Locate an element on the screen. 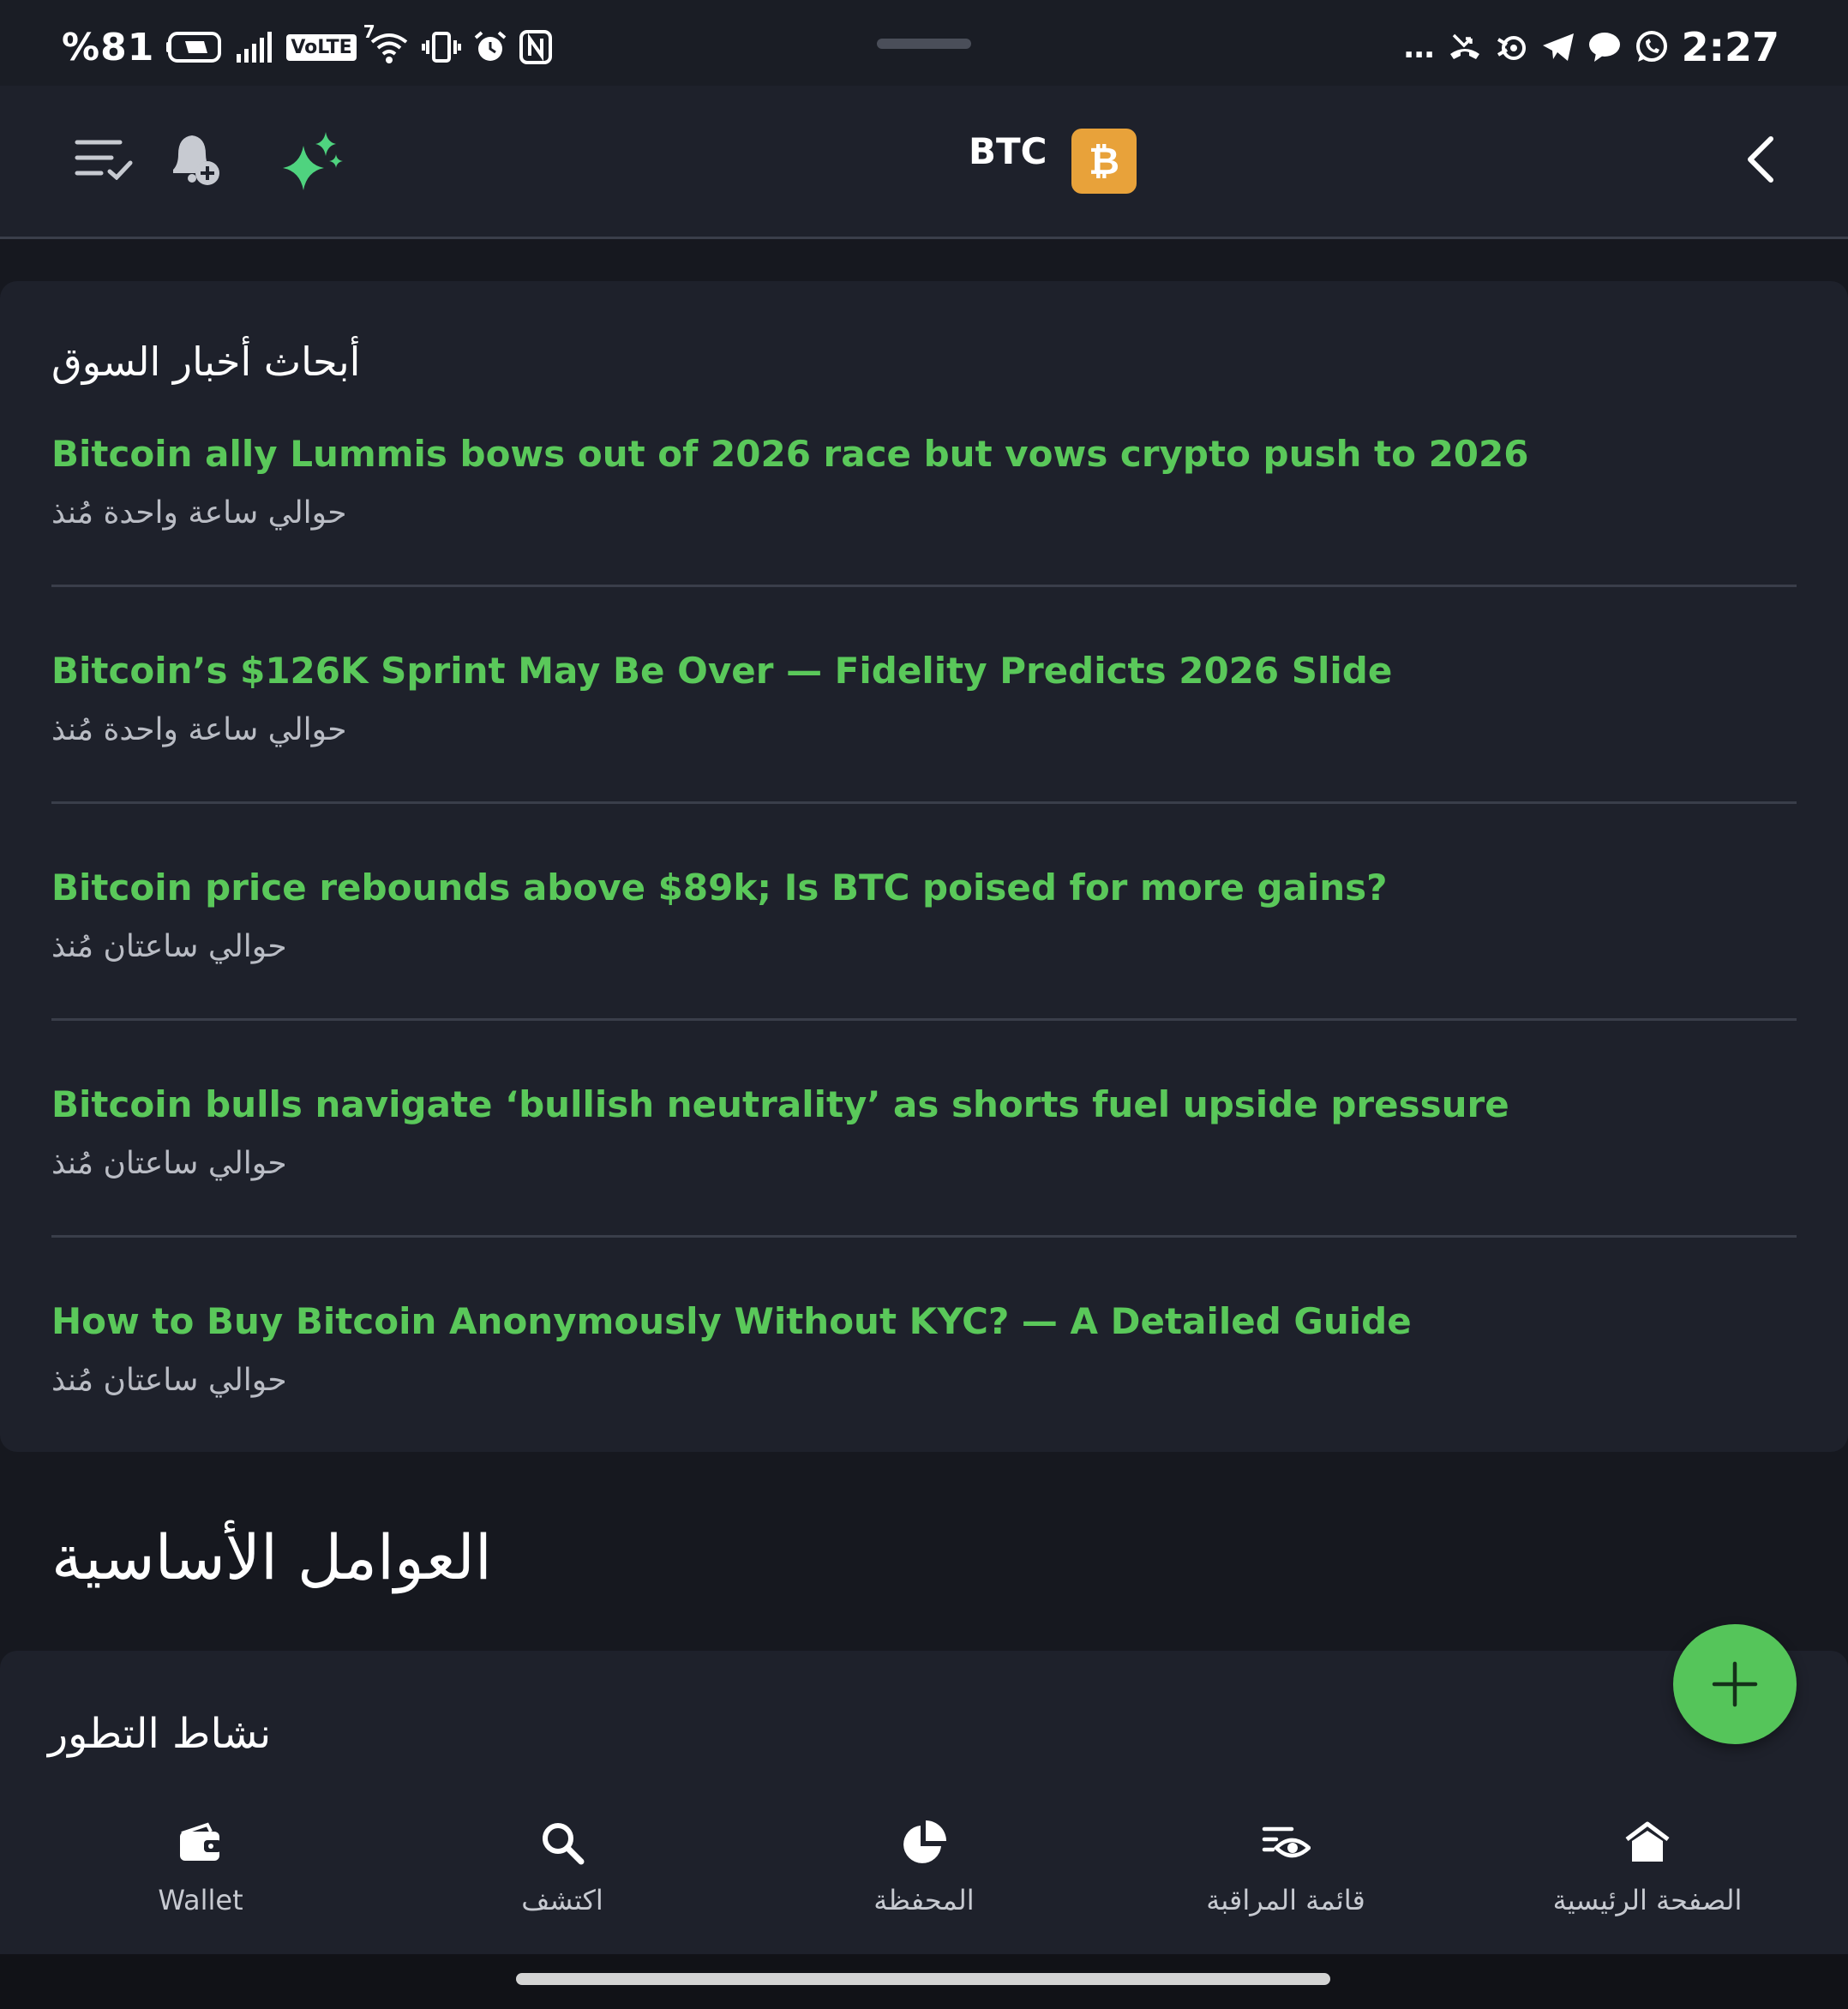  home-icon is located at coordinates (1647, 1842).